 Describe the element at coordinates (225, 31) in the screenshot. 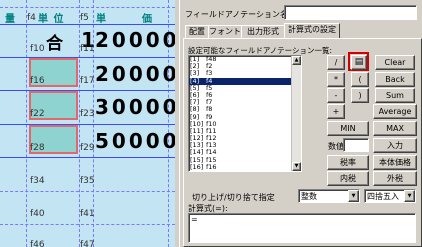

I see `tab-font: フォント` at that location.